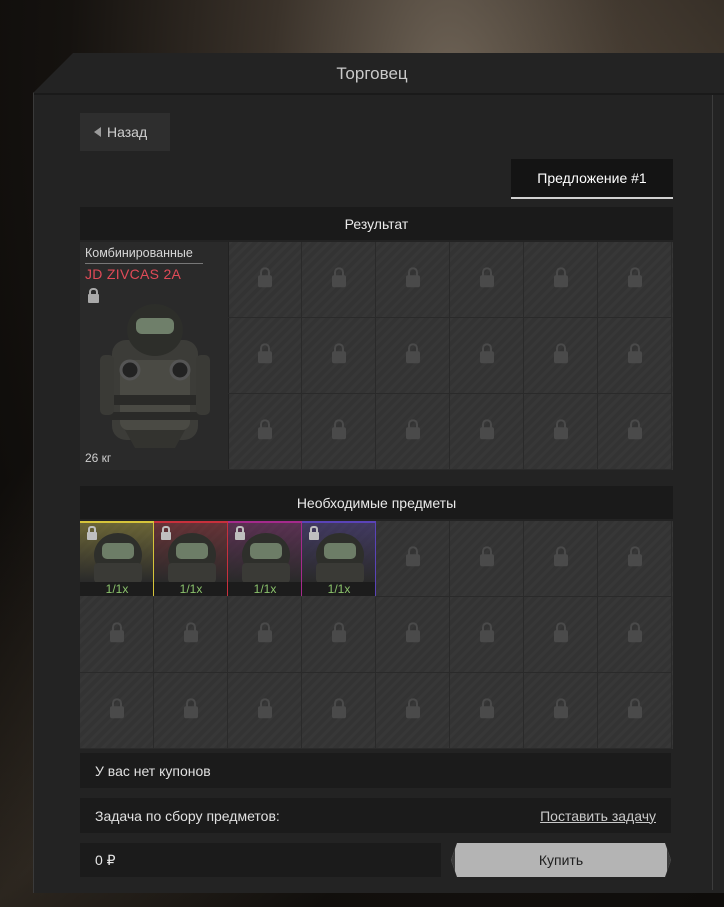 This screenshot has height=907, width=724. Describe the element at coordinates (712, 492) in the screenshot. I see `scrollbar-track` at that location.